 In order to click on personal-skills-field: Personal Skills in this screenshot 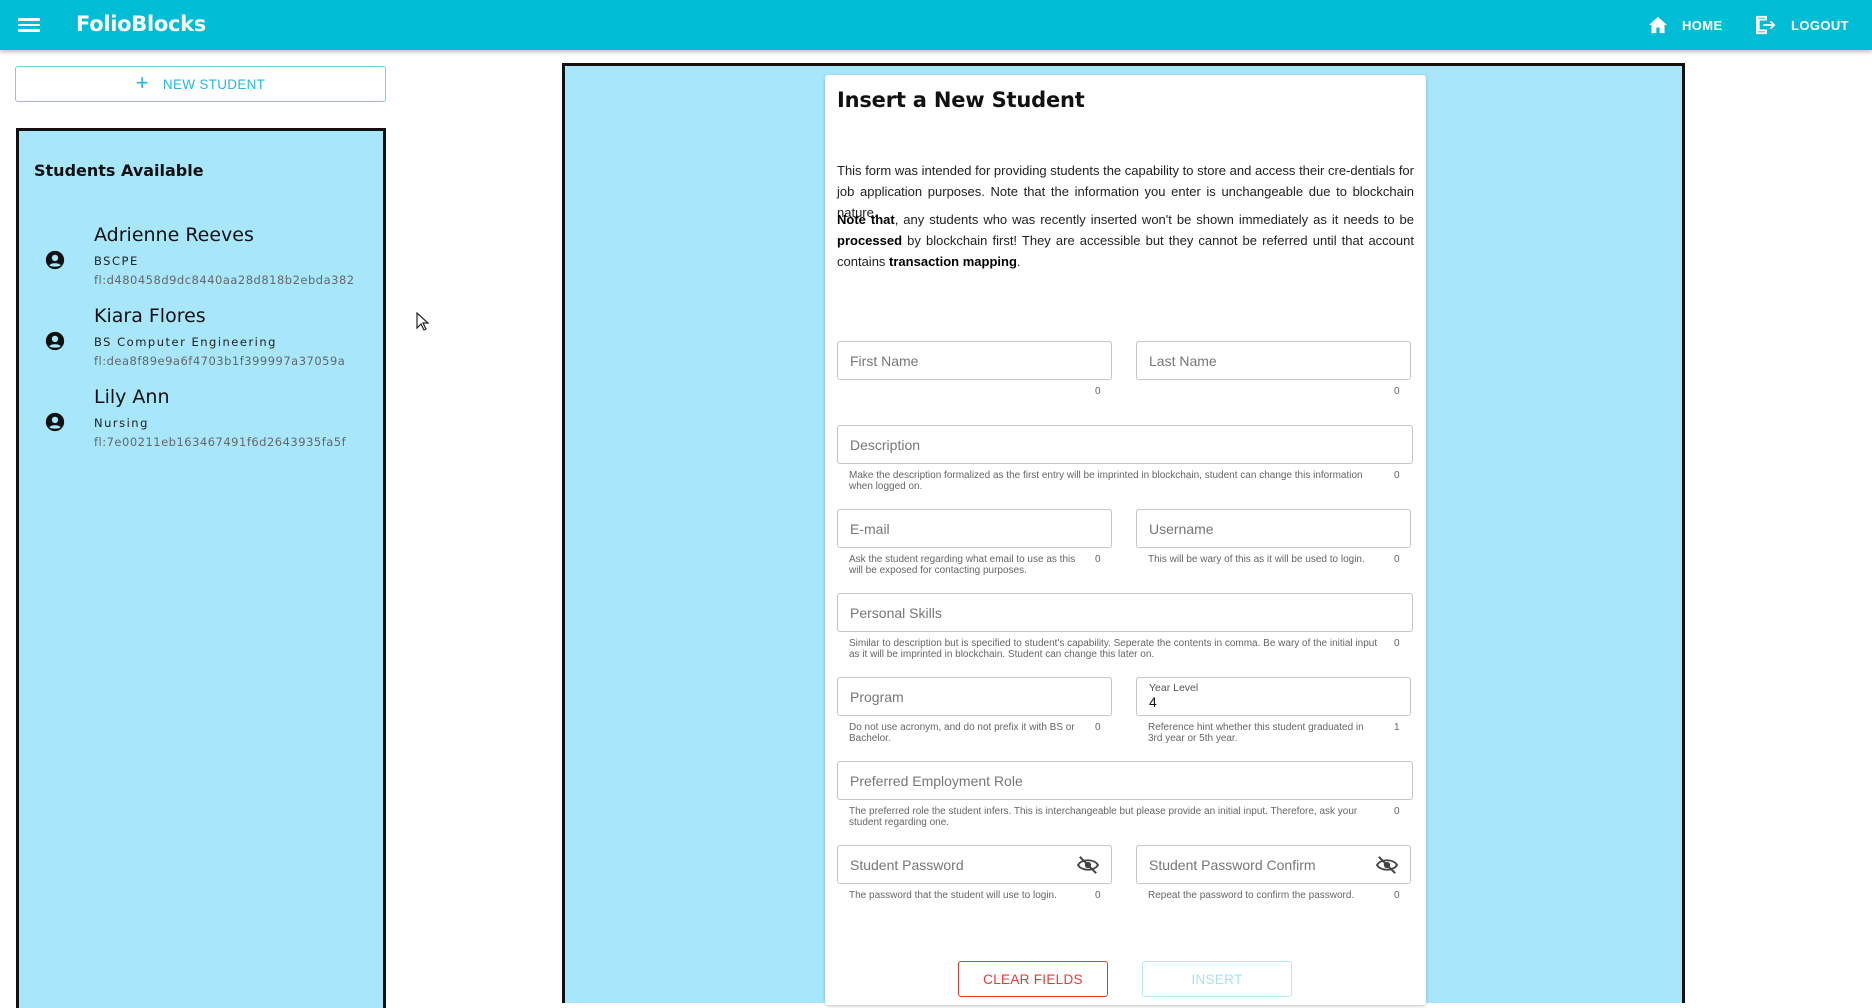, I will do `click(1125, 612)`.